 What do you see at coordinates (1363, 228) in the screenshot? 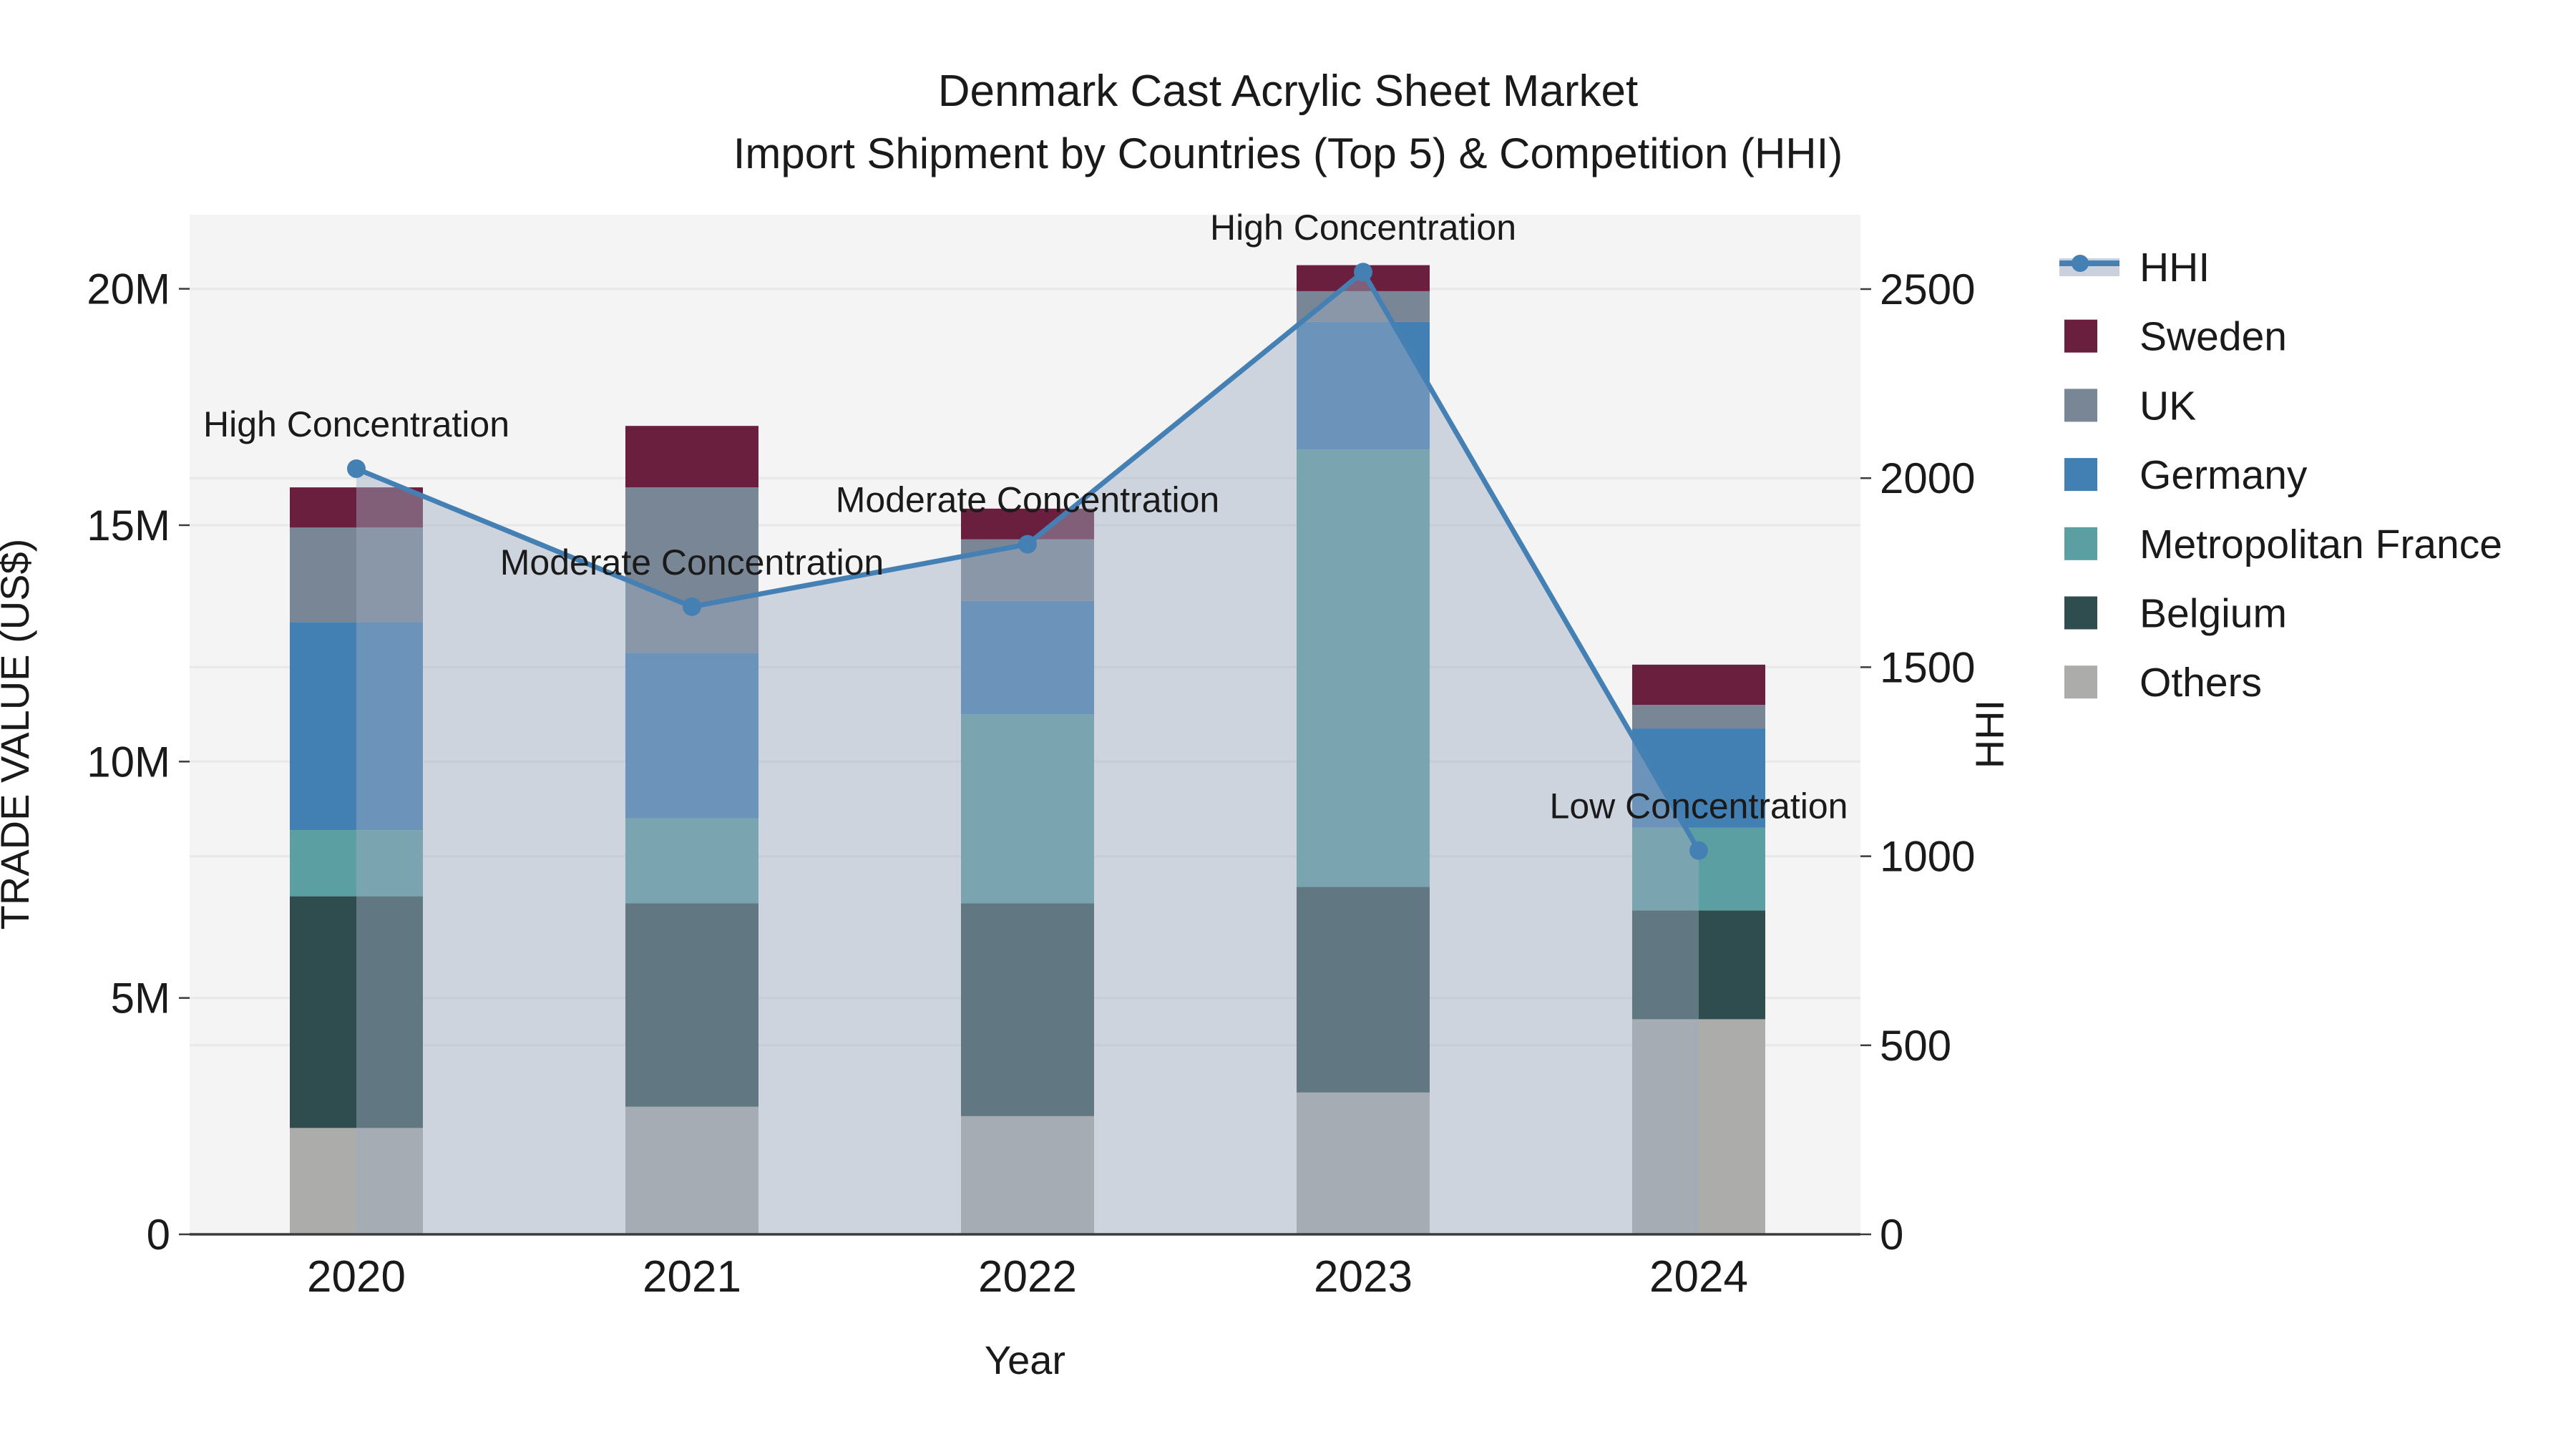
I see `annotation-2023: High Concentration` at bounding box center [1363, 228].